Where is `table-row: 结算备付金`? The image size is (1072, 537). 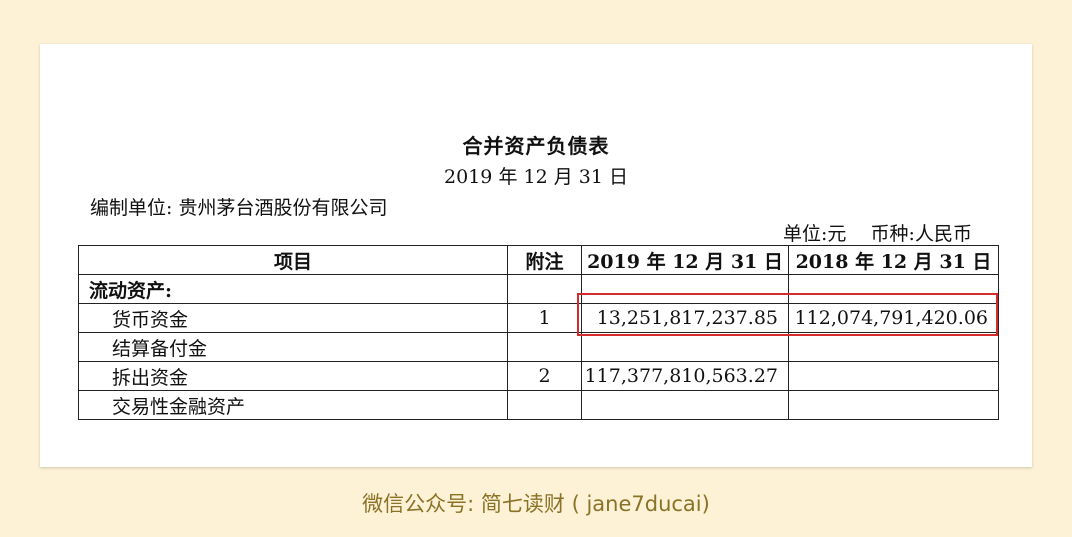 table-row: 结算备付金 is located at coordinates (538, 347).